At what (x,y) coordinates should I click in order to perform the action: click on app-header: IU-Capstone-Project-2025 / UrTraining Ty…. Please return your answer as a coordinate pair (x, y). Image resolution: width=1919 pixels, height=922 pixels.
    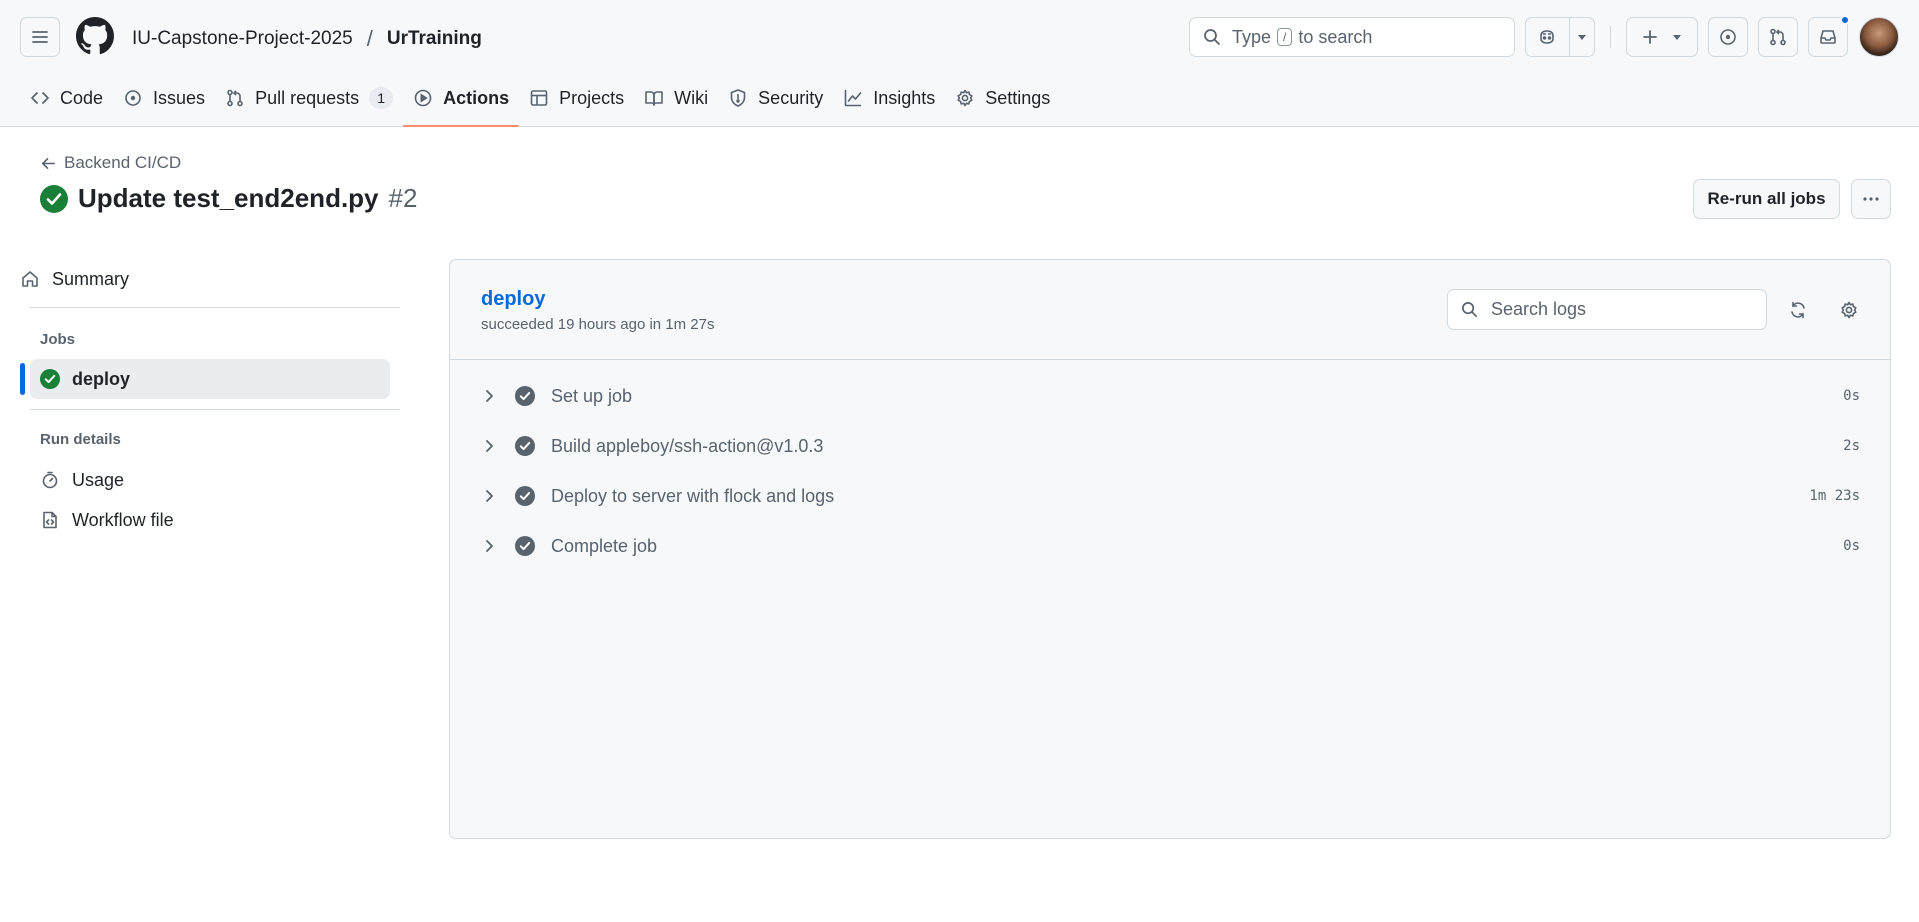
    Looking at the image, I should click on (959, 63).